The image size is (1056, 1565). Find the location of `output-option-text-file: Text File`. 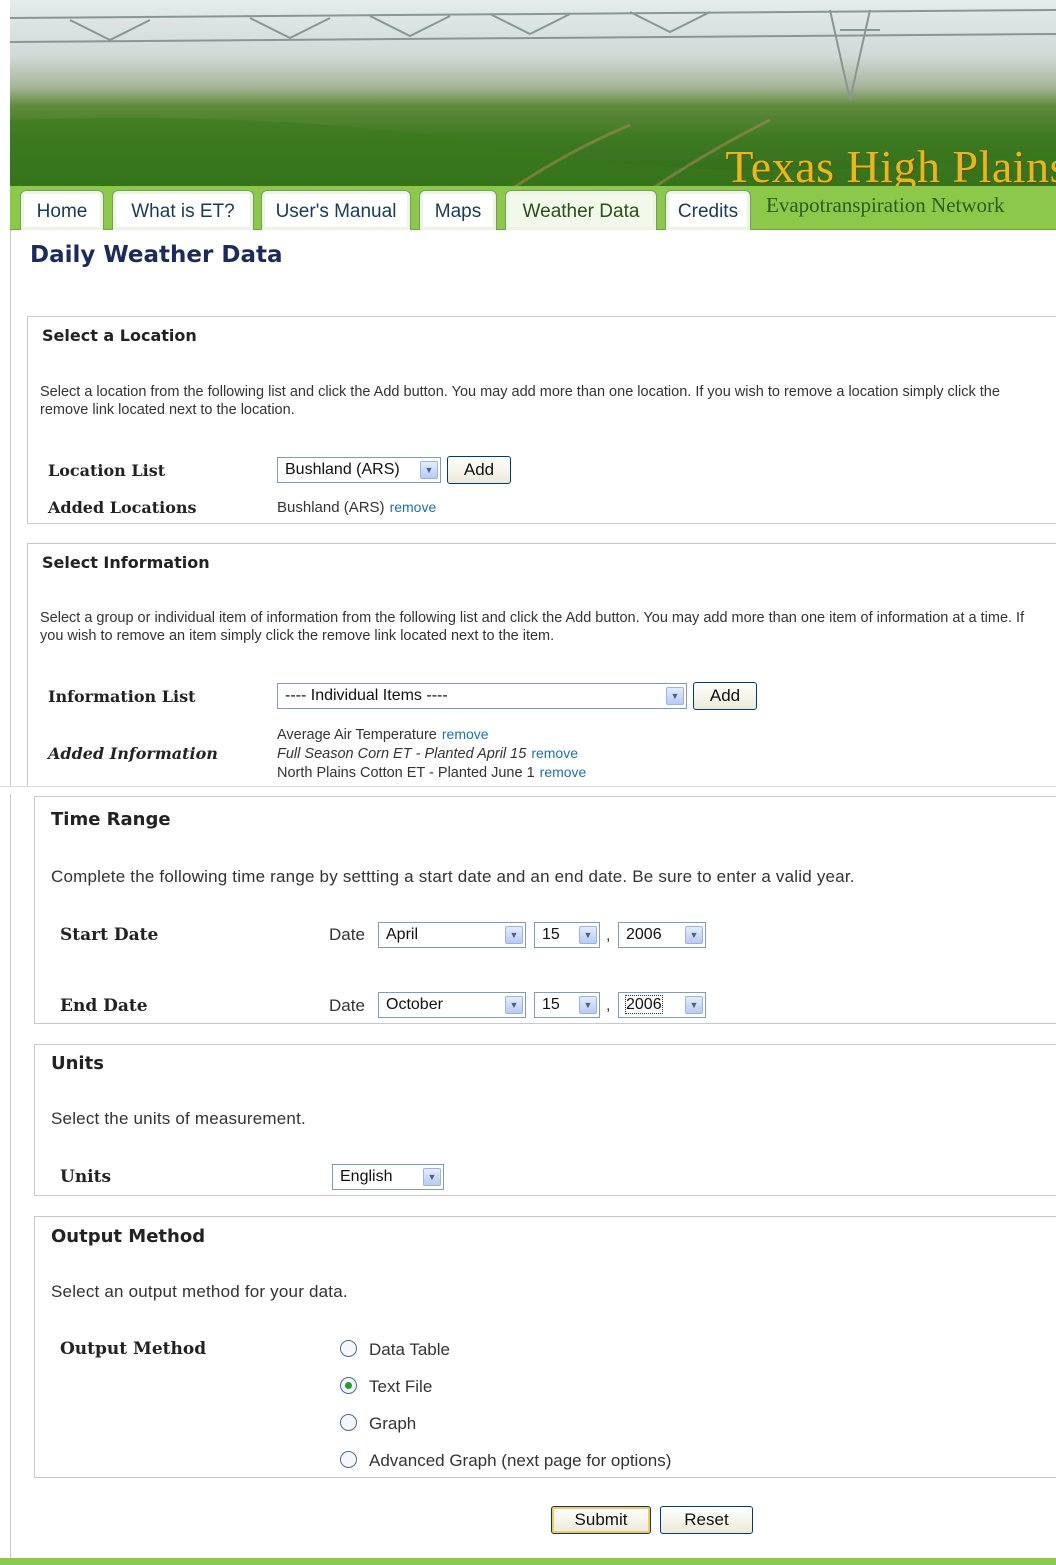

output-option-text-file: Text File is located at coordinates (386, 1387).